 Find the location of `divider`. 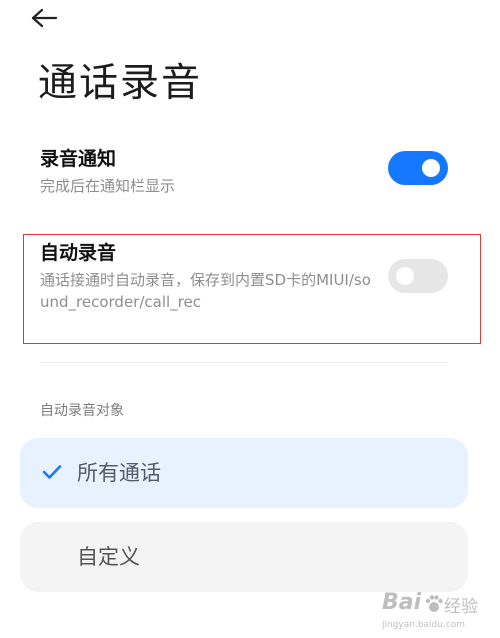

divider is located at coordinates (244, 362).